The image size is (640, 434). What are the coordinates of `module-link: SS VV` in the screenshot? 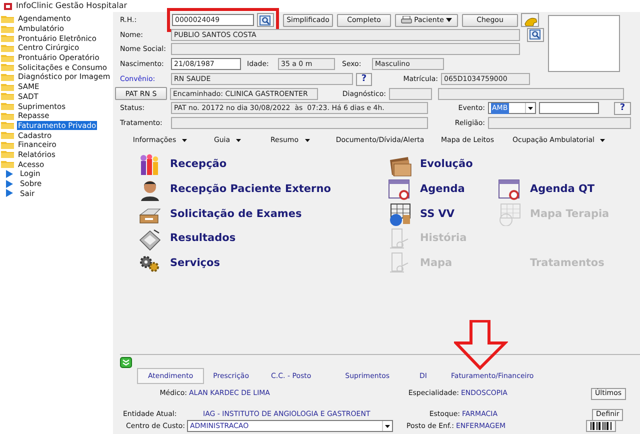 It's located at (437, 214).